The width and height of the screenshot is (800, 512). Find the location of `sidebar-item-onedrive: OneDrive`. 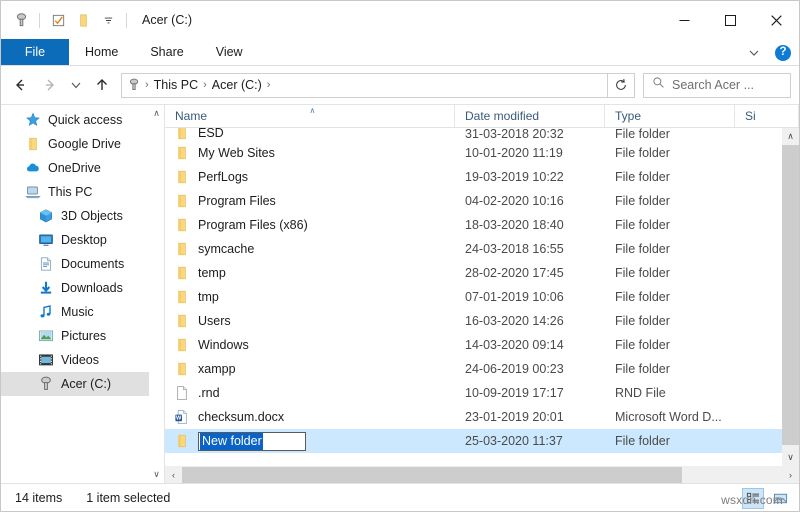

sidebar-item-onedrive: OneDrive is located at coordinates (82, 168).